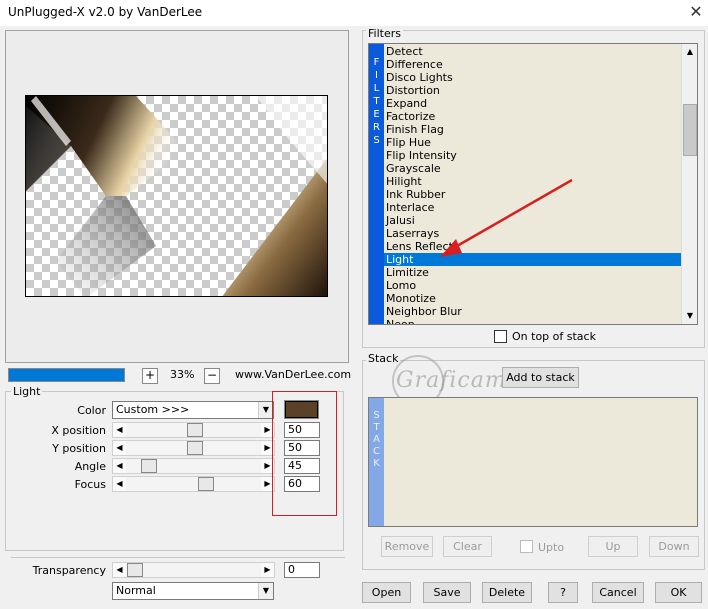 The image size is (708, 609). Describe the element at coordinates (467, 546) in the screenshot. I see `clear-button: Clear` at that location.